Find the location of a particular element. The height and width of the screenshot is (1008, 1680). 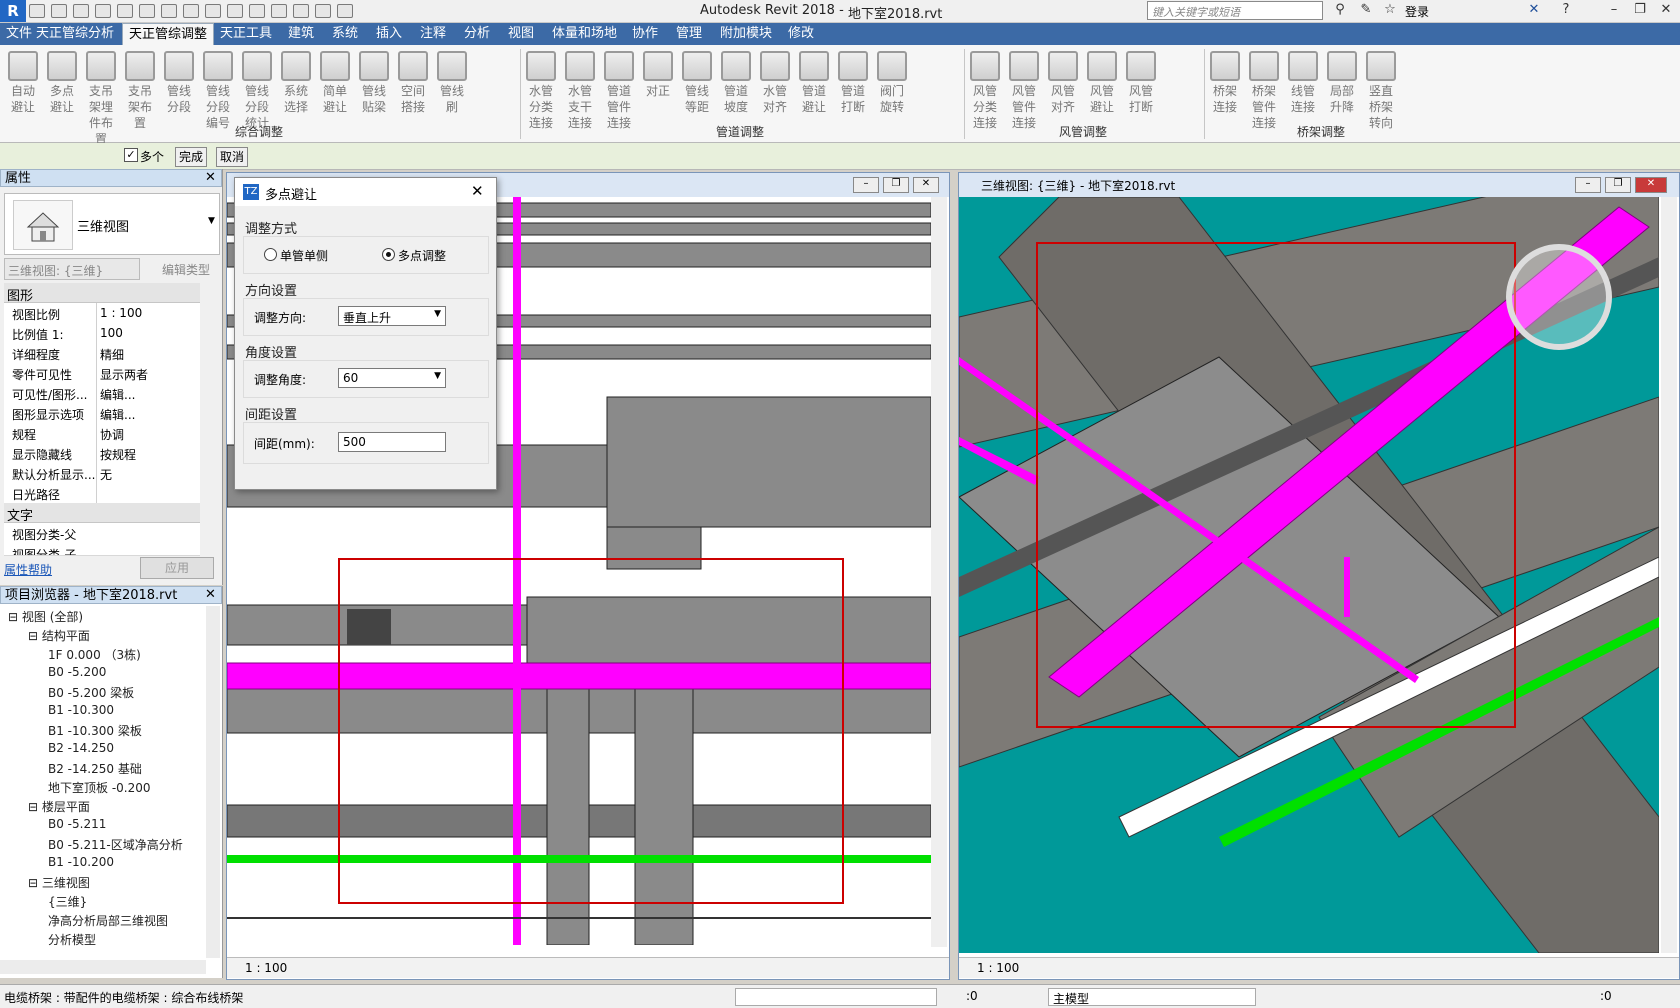

ribbon-button: 自动避让 is located at coordinates (23, 83).